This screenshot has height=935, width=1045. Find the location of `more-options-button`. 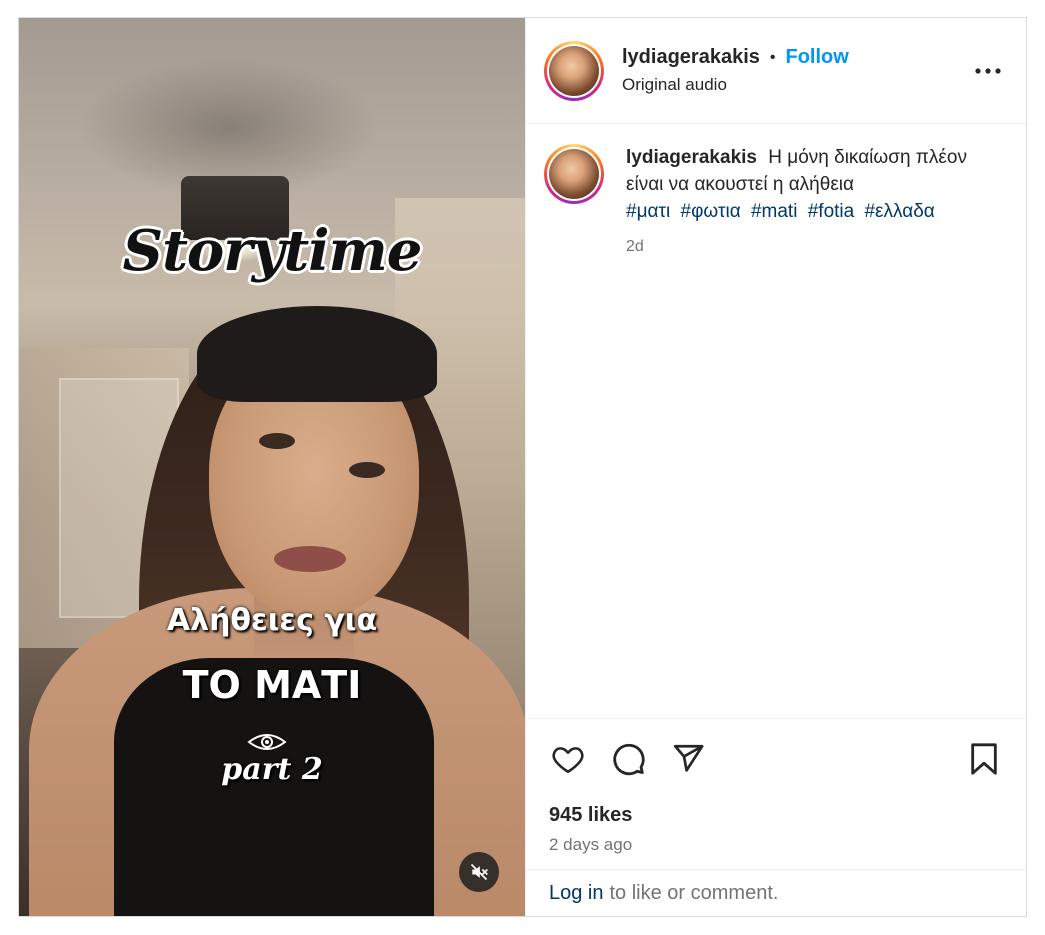

more-options-button is located at coordinates (988, 71).